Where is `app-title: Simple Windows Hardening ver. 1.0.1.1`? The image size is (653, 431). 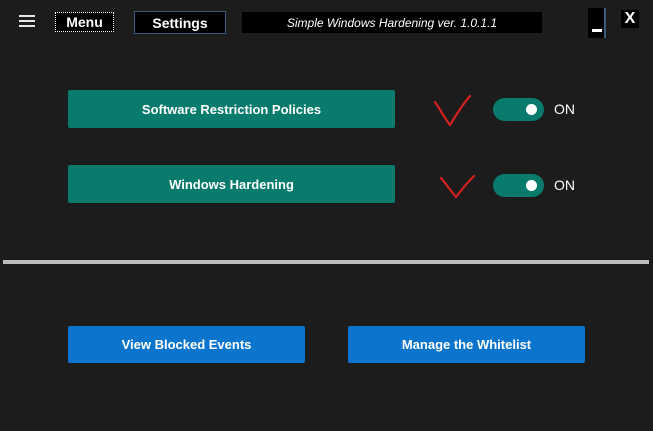
app-title: Simple Windows Hardening ver. 1.0.1.1 is located at coordinates (392, 22).